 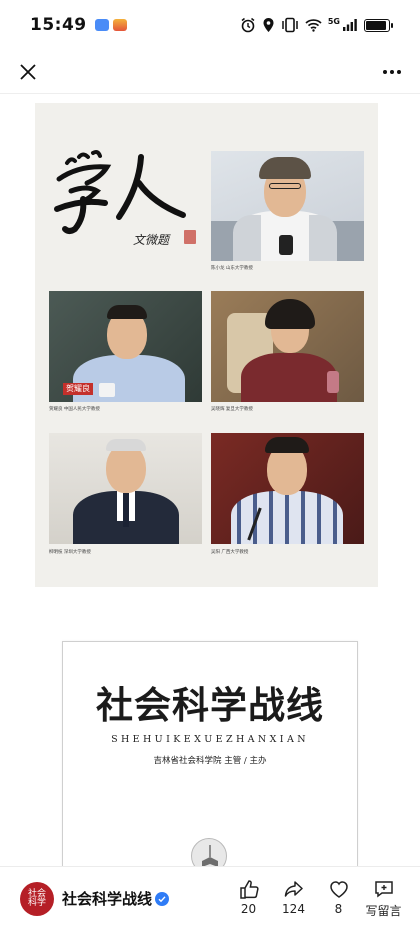 I want to click on battery-icon, so click(x=378, y=25).